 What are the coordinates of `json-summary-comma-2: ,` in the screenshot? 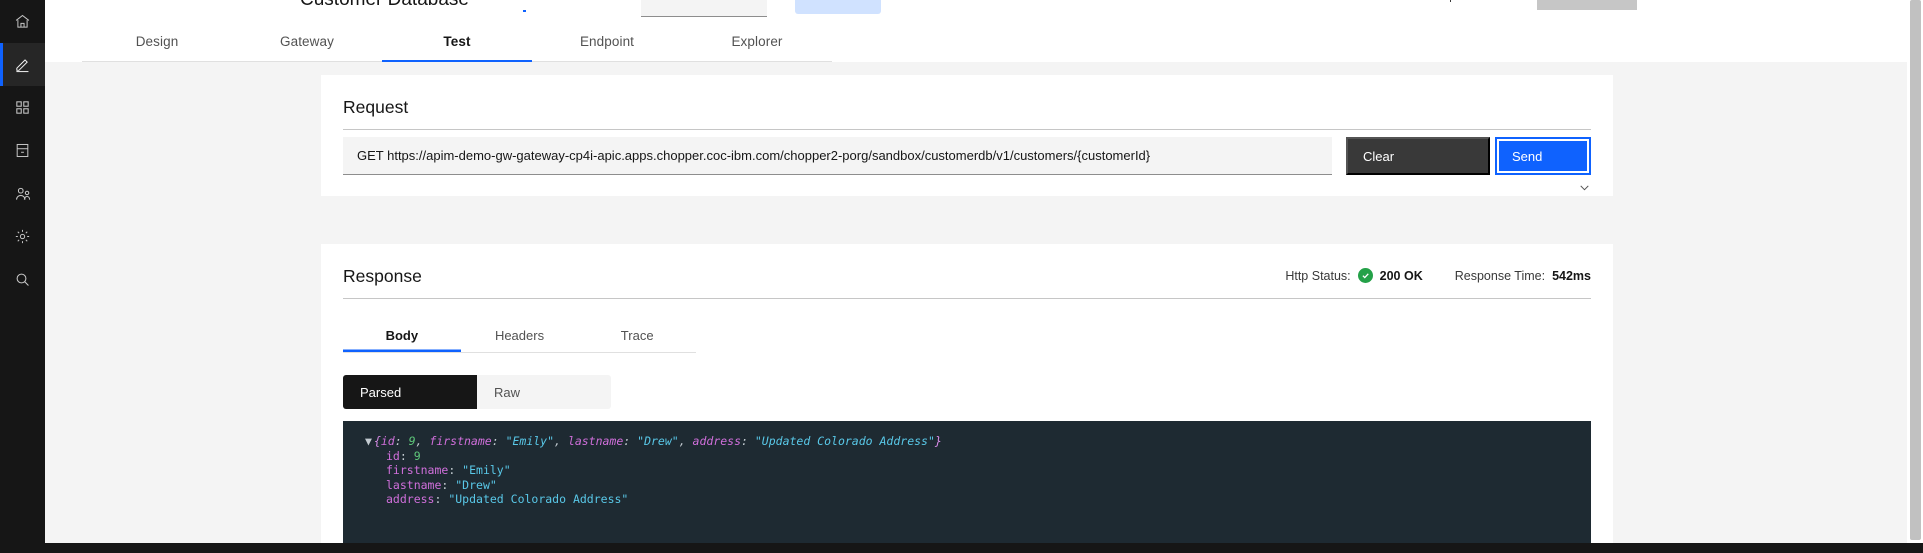 It's located at (685, 441).